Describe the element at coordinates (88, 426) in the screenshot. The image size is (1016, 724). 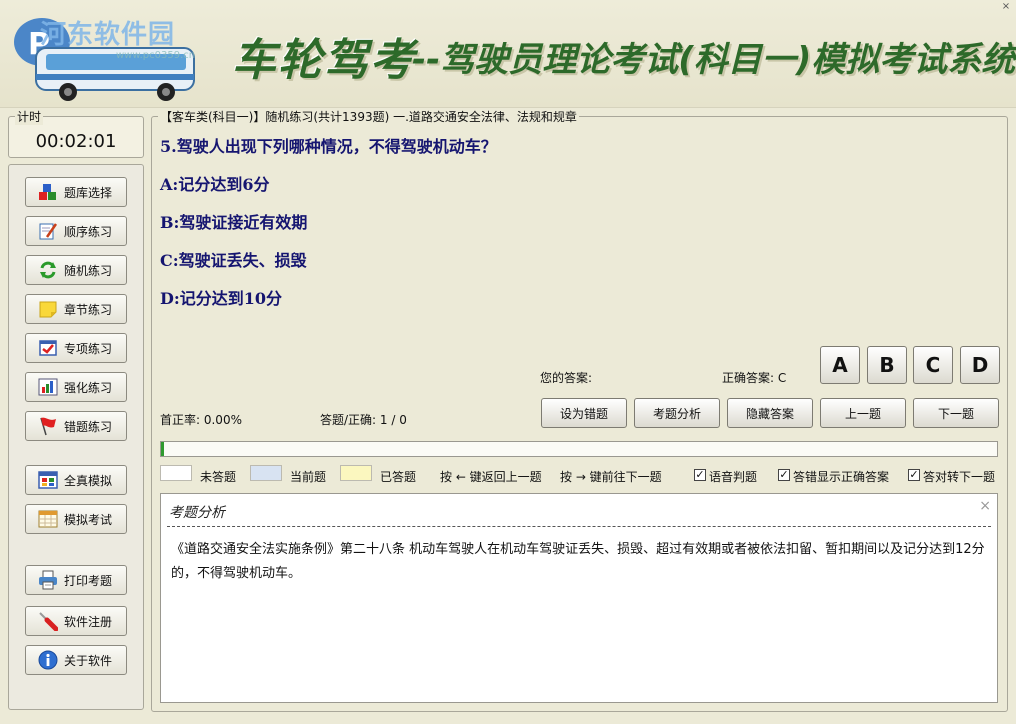
I see `menu-label: 错题练习` at that location.